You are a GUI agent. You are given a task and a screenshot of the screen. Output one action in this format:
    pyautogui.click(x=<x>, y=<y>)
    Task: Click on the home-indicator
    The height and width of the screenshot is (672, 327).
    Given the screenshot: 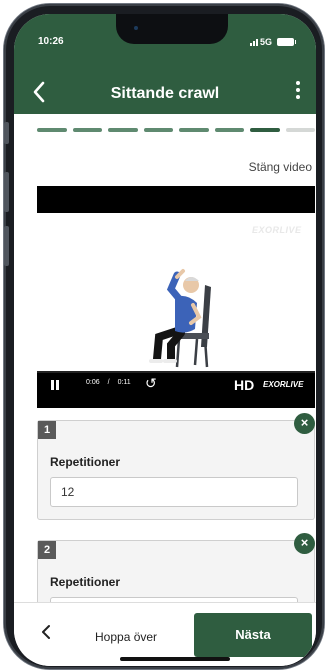 What is the action you would take?
    pyautogui.click(x=175, y=659)
    